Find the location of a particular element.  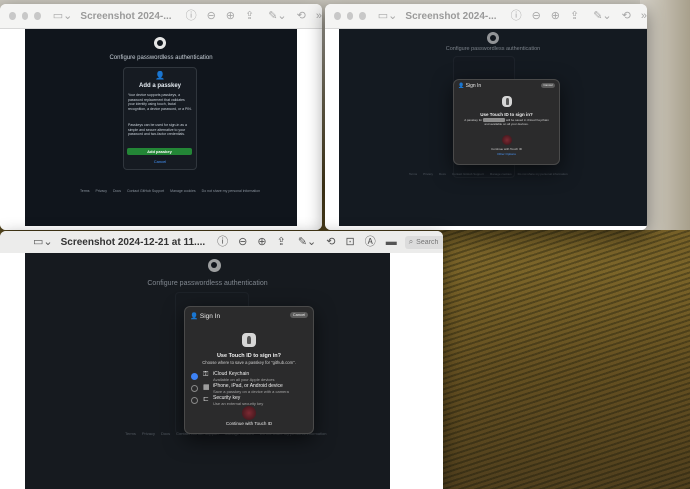

window-2-titlebar: ▭⌄ Screenshot 2024-... ⓘ ⊖ ⊕ ⇪ ✎⌄ ⟲ » is located at coordinates (486, 16).